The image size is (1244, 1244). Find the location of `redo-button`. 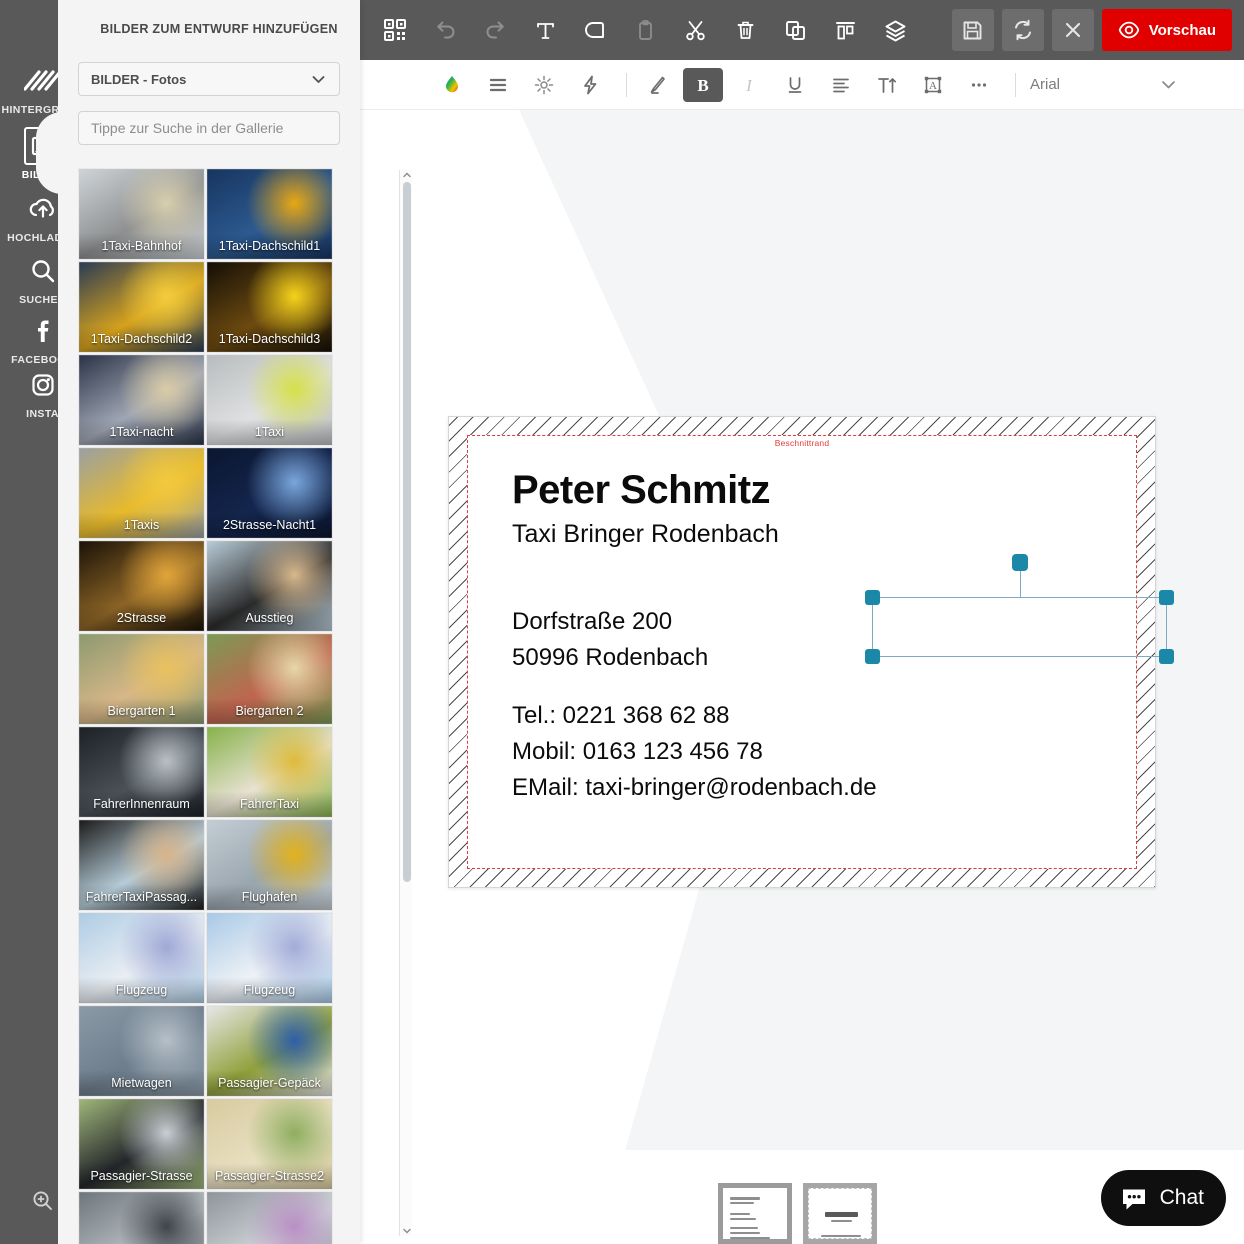

redo-button is located at coordinates (495, 30).